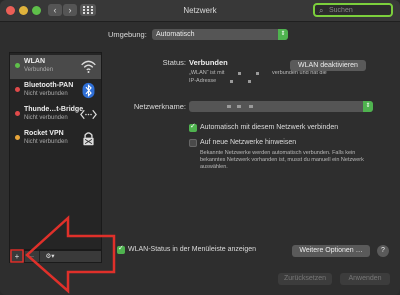 The width and height of the screenshot is (400, 295). I want to click on status-description-line3: IP-Adresse, so click(203, 81).